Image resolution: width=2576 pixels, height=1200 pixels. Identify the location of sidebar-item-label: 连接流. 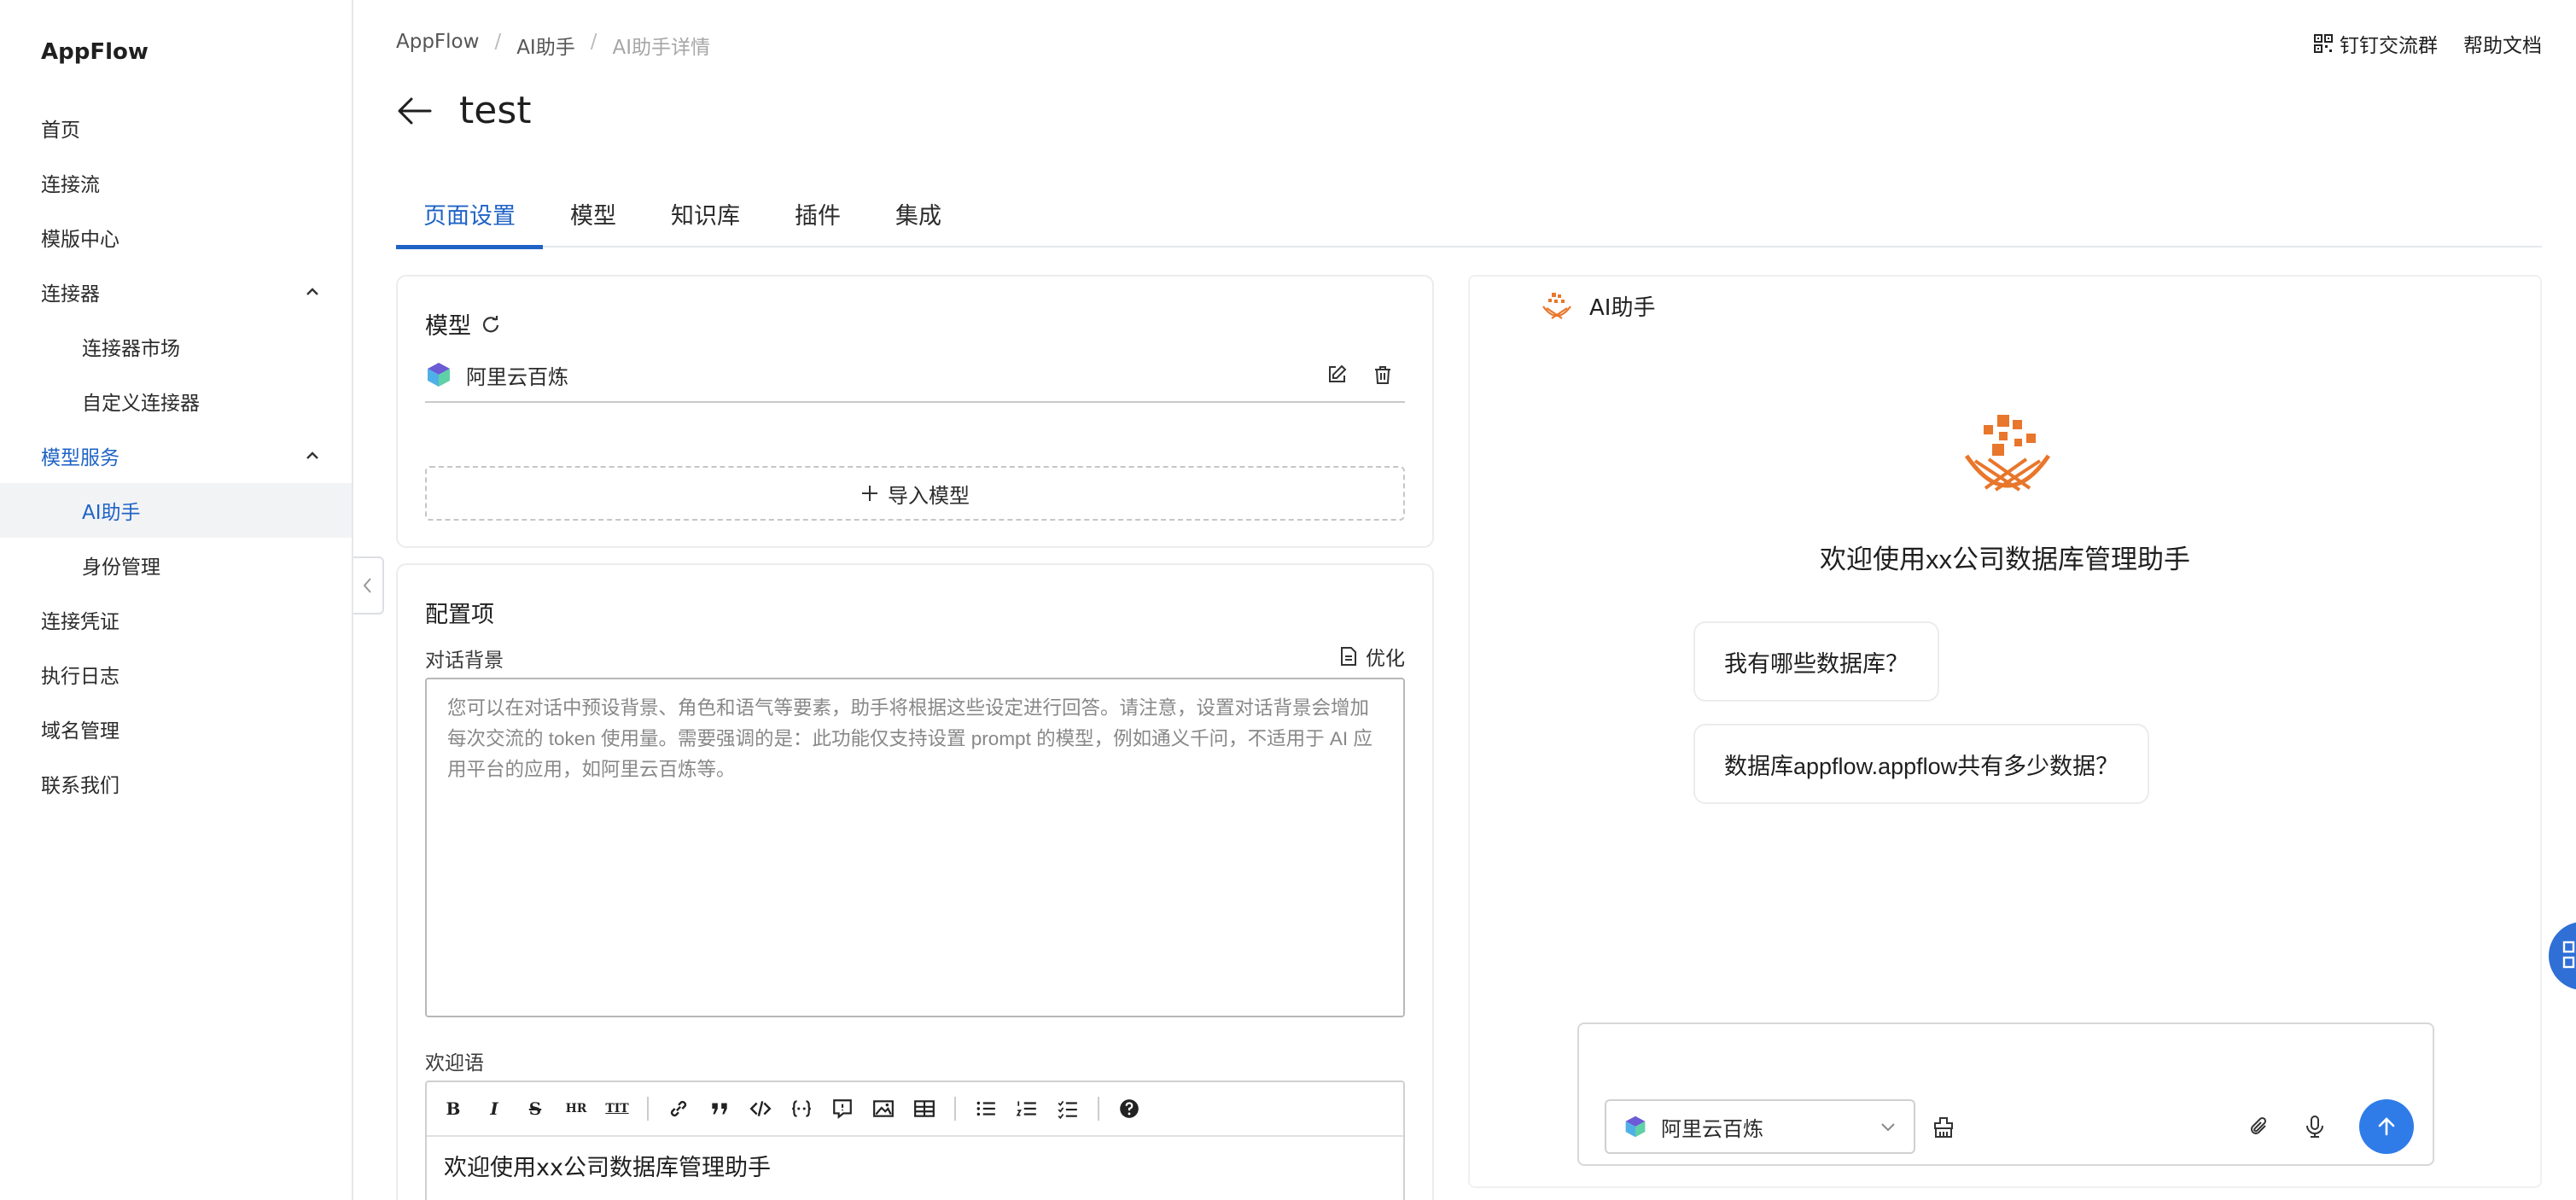
(70, 185).